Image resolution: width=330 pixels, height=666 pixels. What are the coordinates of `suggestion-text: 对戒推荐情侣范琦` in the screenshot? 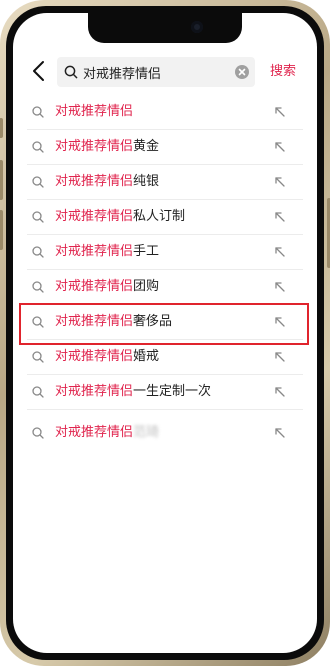 It's located at (107, 433).